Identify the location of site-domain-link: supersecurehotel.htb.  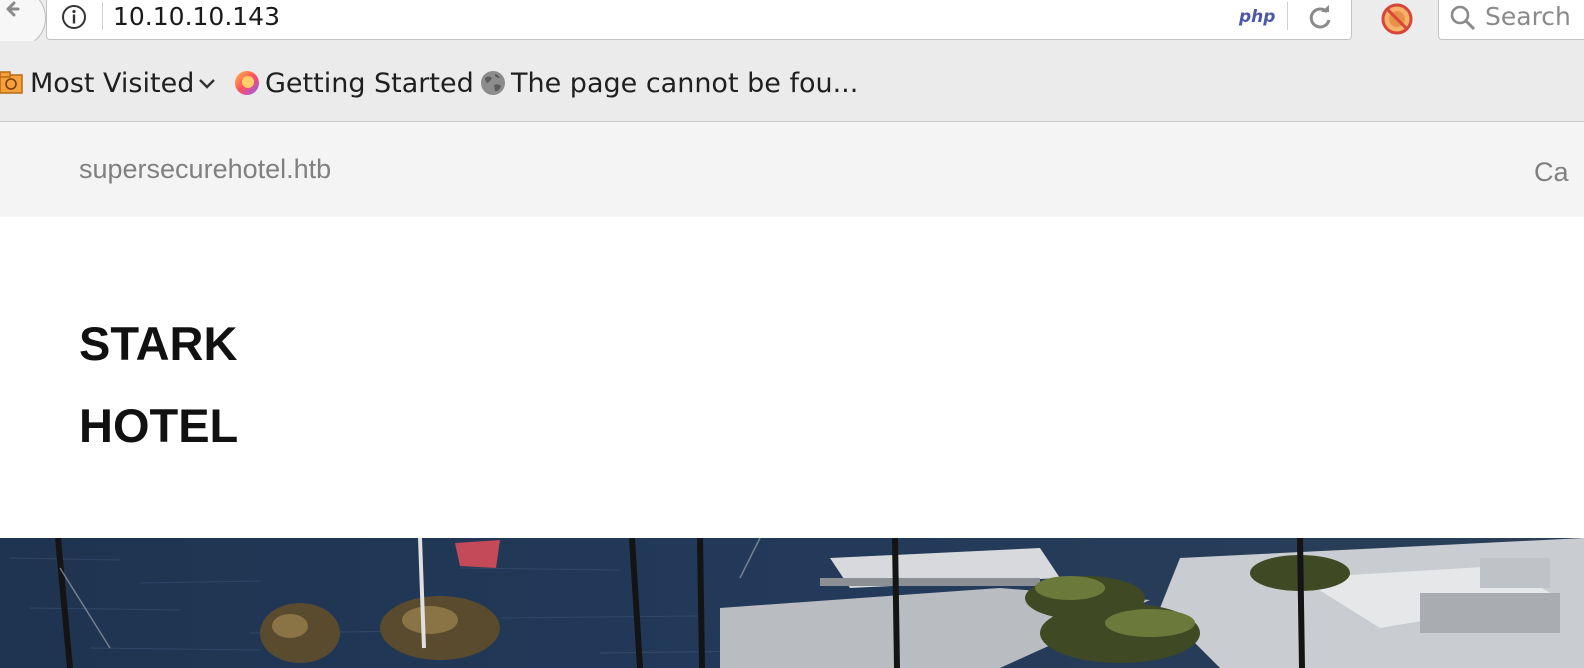
(205, 169).